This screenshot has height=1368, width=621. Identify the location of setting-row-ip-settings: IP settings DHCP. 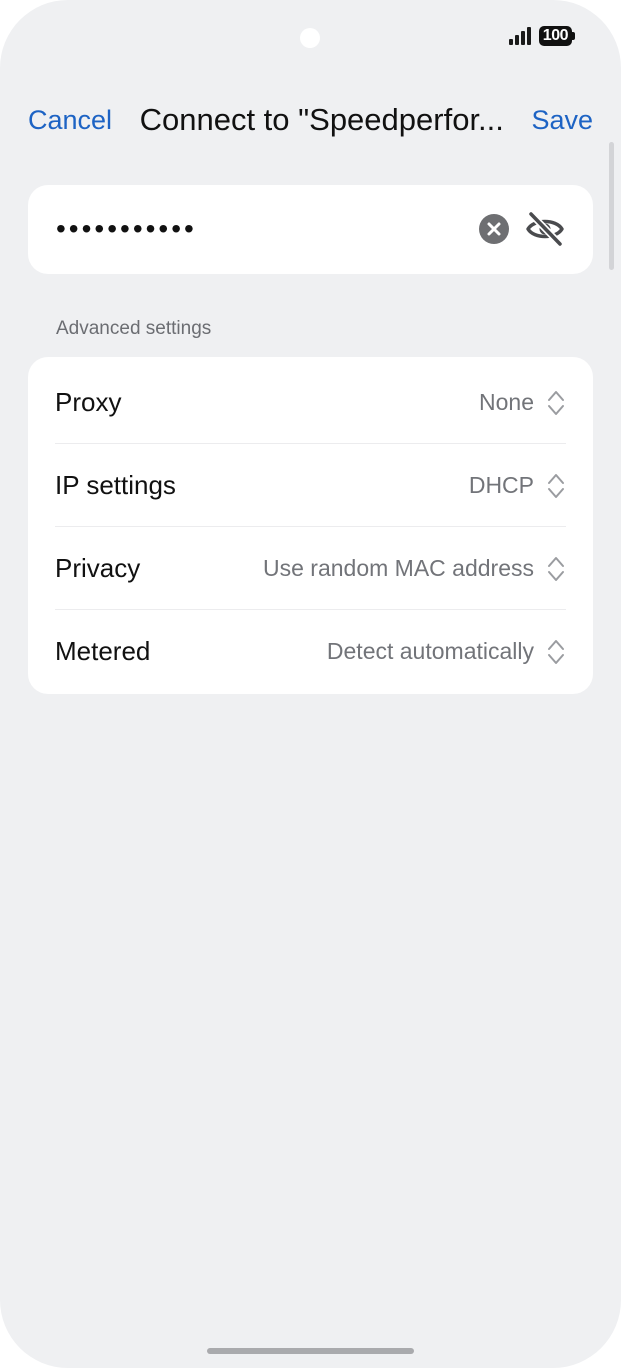
(310, 485).